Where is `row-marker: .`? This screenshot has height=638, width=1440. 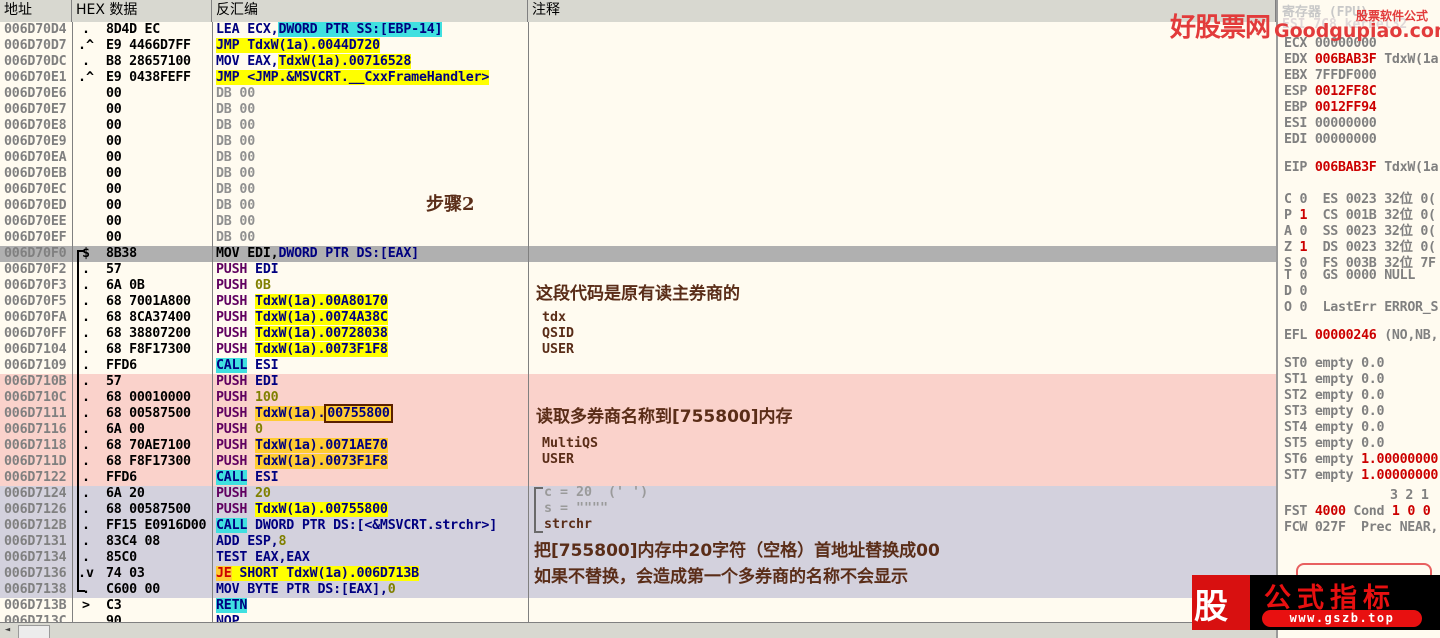 row-marker: . is located at coordinates (85, 61).